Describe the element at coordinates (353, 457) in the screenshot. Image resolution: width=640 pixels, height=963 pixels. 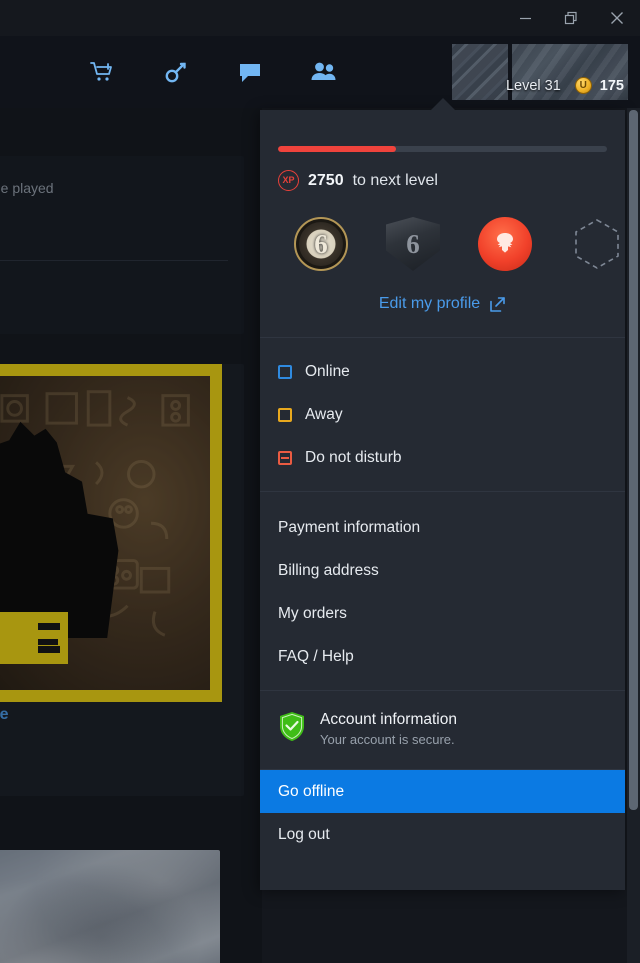
I see `status-dnd-label: Do not disturb` at that location.